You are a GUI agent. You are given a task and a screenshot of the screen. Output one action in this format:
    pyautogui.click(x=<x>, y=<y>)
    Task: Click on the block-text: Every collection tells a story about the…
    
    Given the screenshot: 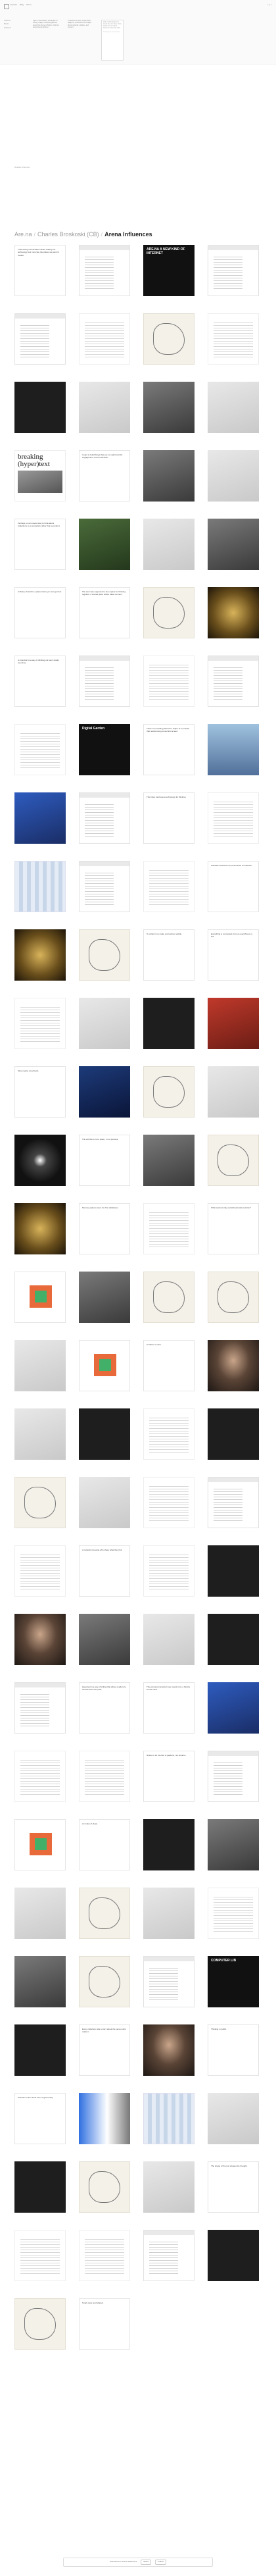 What is the action you would take?
    pyautogui.click(x=104, y=2051)
    